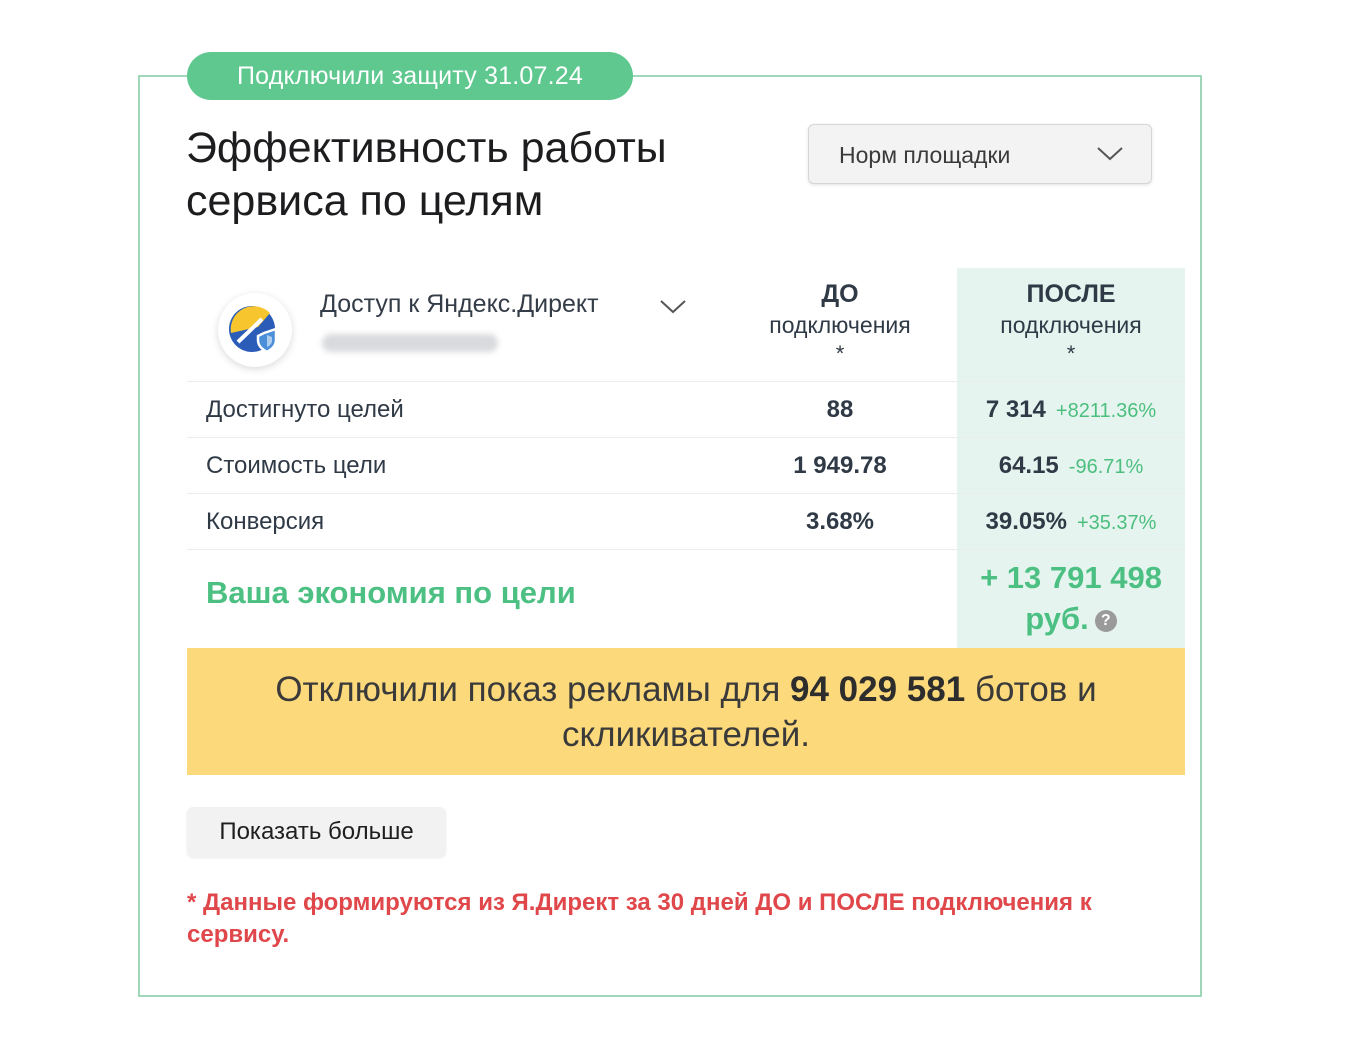 The image size is (1360, 1042). What do you see at coordinates (925, 155) in the screenshot?
I see `placements-filter-value: Норм площадки` at bounding box center [925, 155].